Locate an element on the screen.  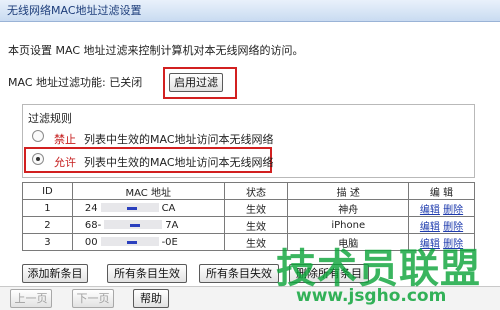
help-button: 帮助 is located at coordinates (151, 298).